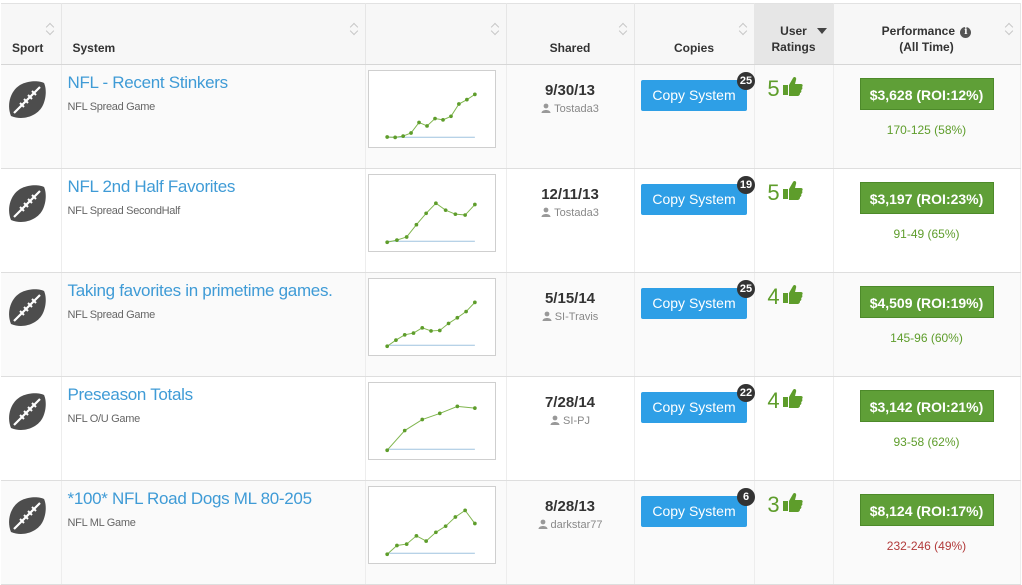 The height and width of the screenshot is (585, 1022). What do you see at coordinates (94, 48) in the screenshot?
I see `col-header-system-label: System` at bounding box center [94, 48].